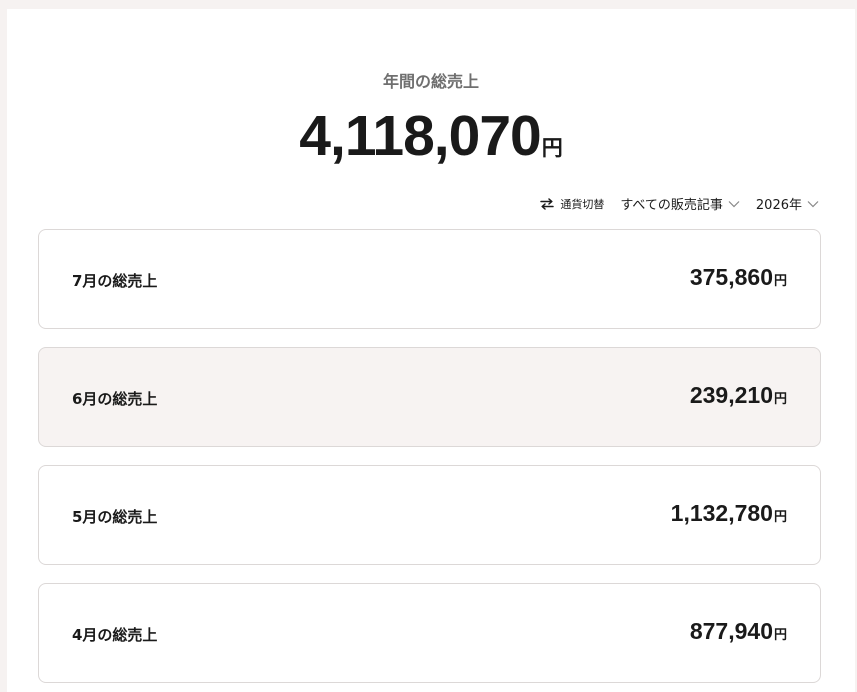 This screenshot has height=692, width=857. I want to click on article-filter-value: すべての販売記事, so click(671, 205).